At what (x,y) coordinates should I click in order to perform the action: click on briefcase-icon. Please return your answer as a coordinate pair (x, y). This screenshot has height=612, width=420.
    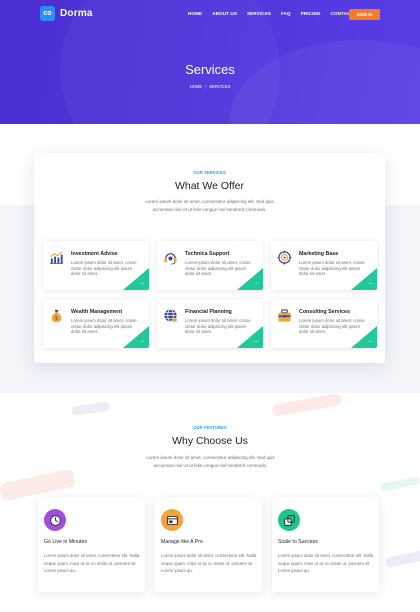
    Looking at the image, I should click on (284, 315).